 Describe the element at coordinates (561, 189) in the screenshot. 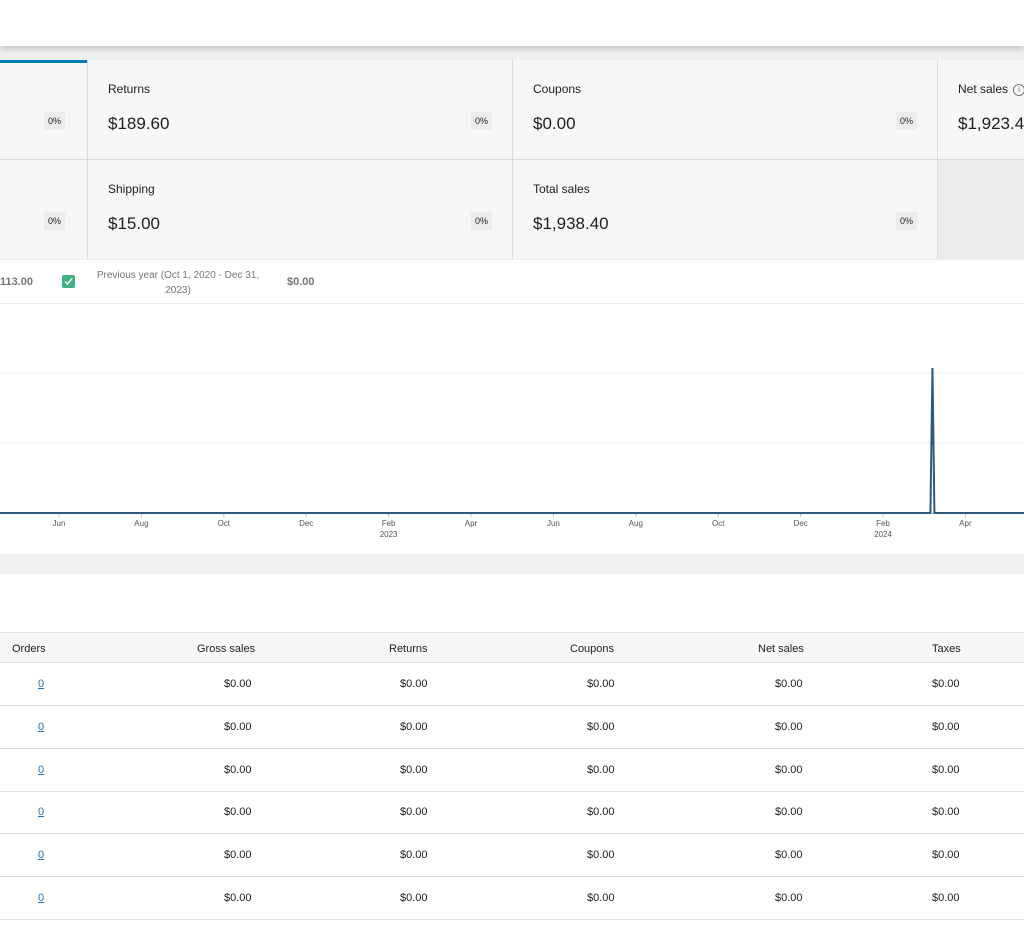

I see `summary-label: Total sales` at that location.